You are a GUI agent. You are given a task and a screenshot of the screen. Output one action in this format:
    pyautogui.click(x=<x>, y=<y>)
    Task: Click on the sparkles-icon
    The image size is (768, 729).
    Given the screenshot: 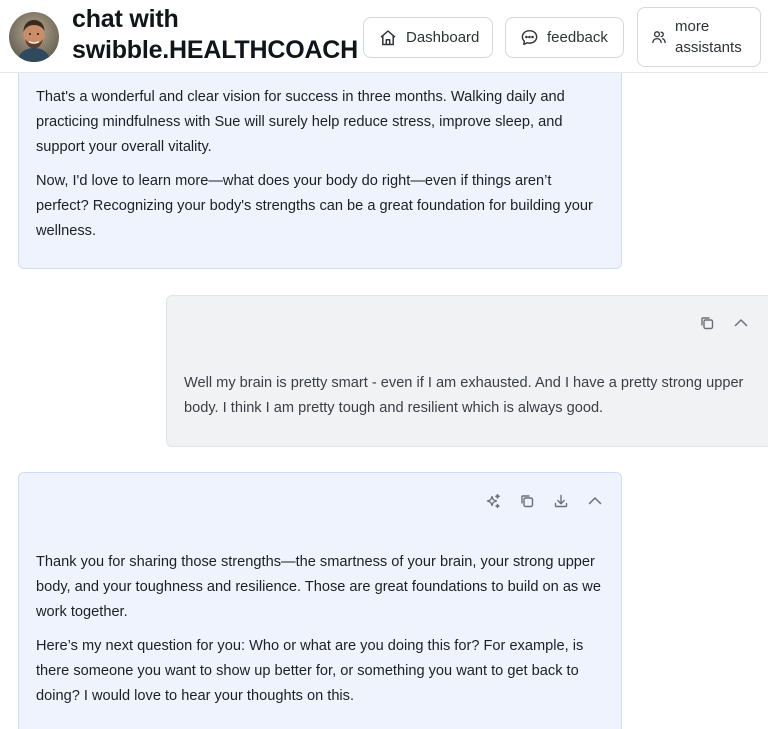 What is the action you would take?
    pyautogui.click(x=493, y=501)
    